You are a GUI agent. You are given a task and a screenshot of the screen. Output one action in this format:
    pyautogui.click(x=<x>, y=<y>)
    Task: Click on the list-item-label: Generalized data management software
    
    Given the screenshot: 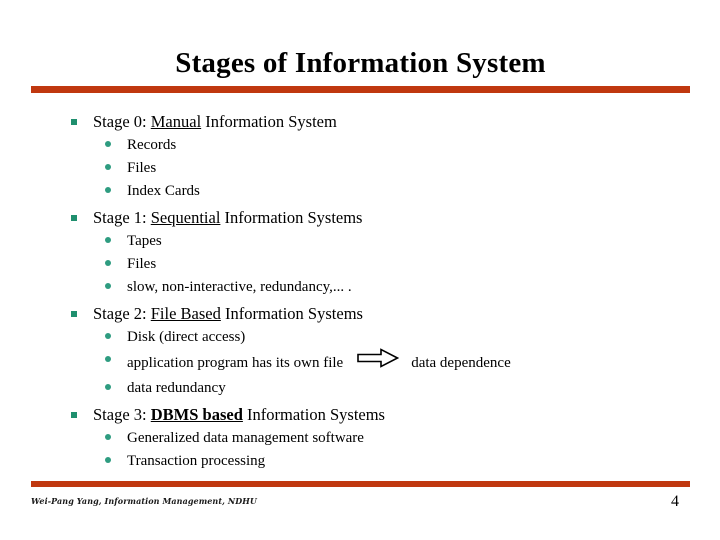 What is the action you would take?
    pyautogui.click(x=245, y=438)
    